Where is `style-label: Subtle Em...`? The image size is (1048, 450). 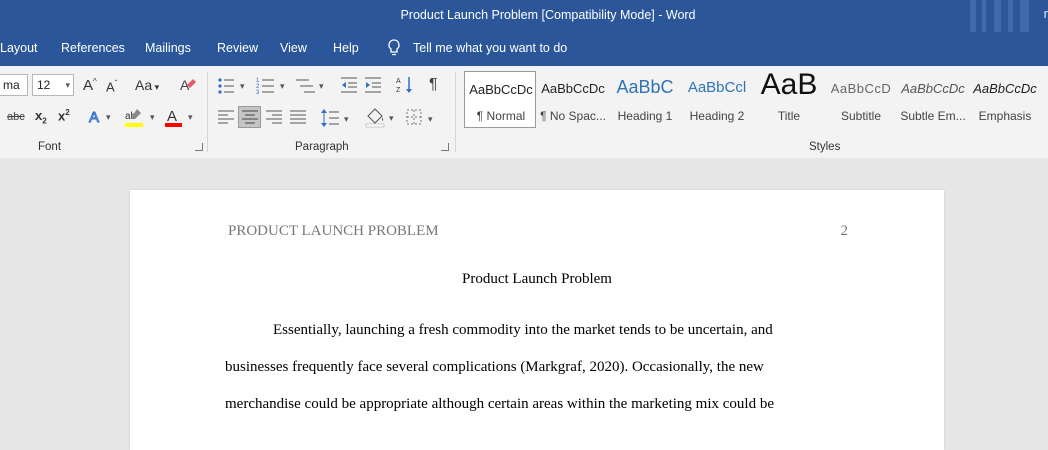 style-label: Subtle Em... is located at coordinates (933, 116).